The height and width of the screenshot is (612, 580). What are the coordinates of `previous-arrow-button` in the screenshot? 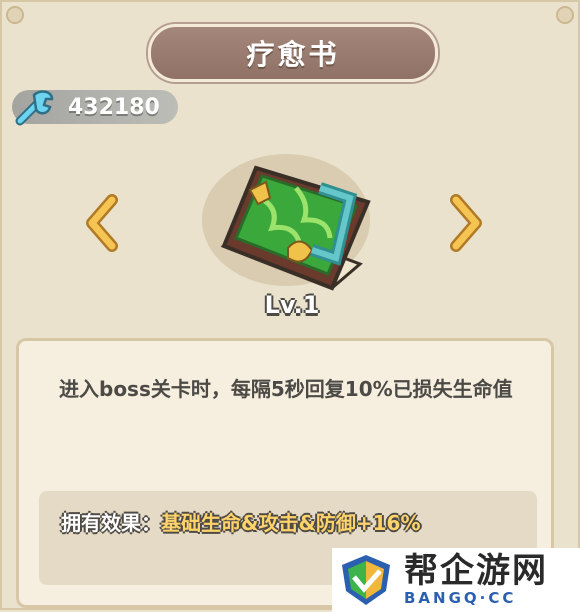 It's located at (102, 223).